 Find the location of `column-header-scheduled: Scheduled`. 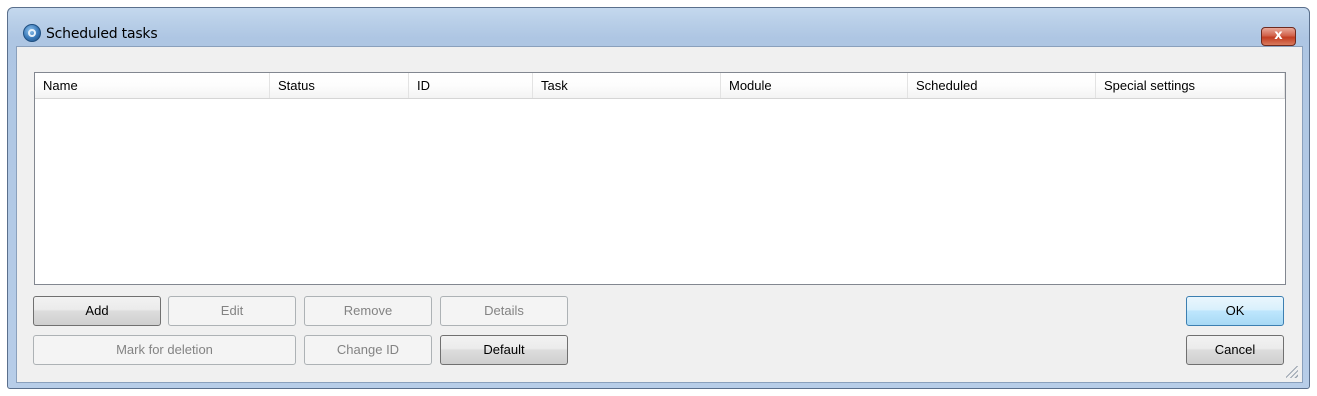

column-header-scheduled: Scheduled is located at coordinates (1002, 85).